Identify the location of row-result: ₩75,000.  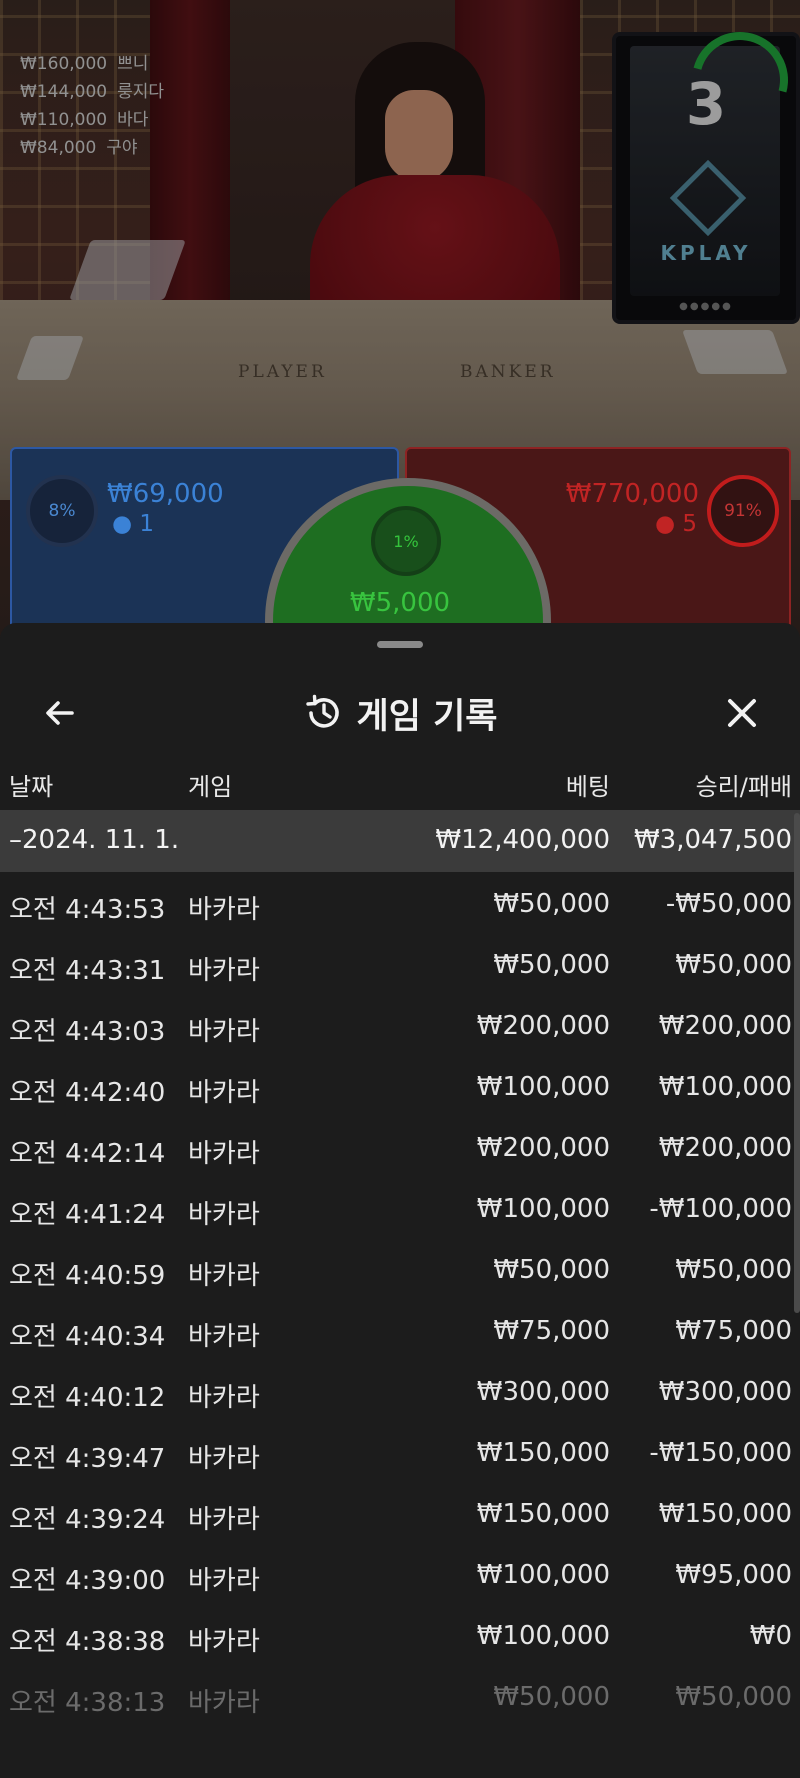
(733, 1331).